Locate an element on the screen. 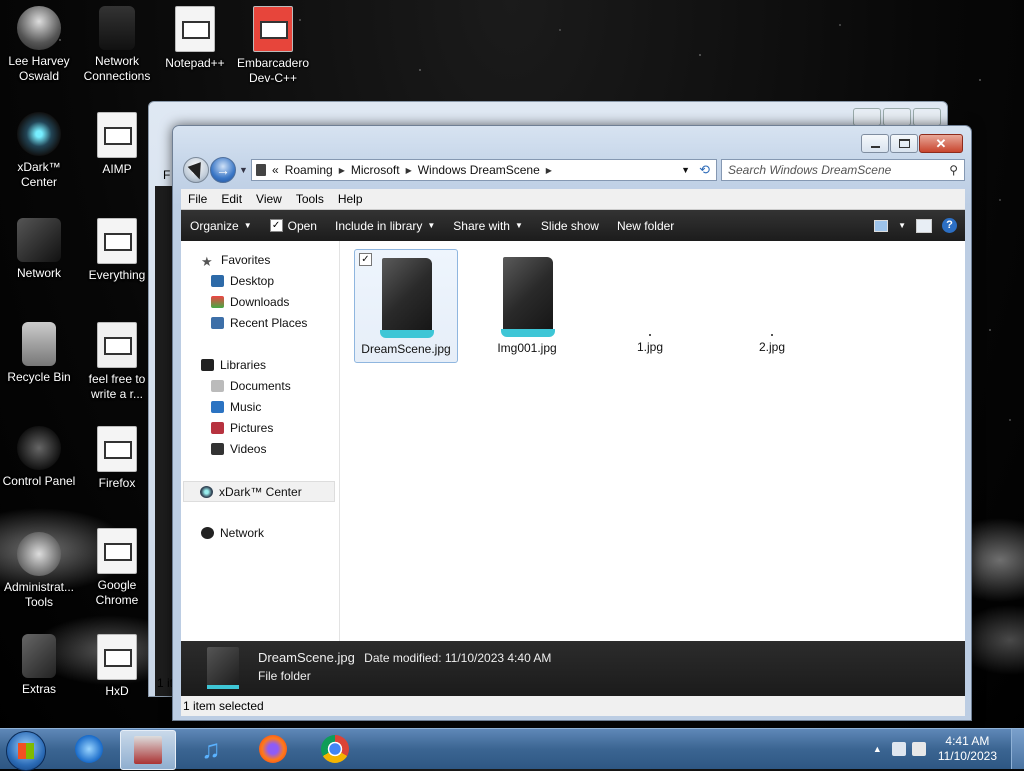  new-folder-button: New folder is located at coordinates (645, 226).